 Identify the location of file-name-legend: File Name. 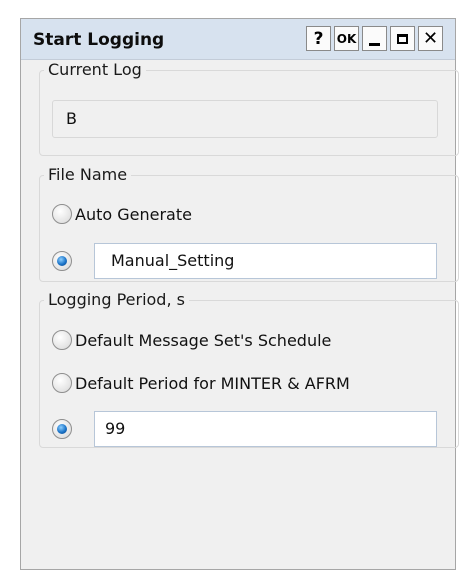
(88, 174).